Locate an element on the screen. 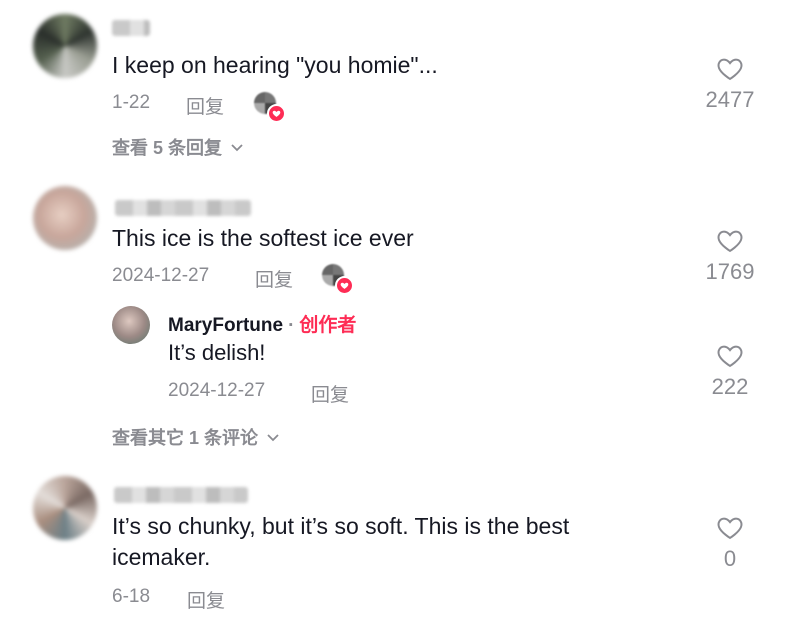 The height and width of the screenshot is (628, 800). reply-author-name: MaryFortune is located at coordinates (225, 326).